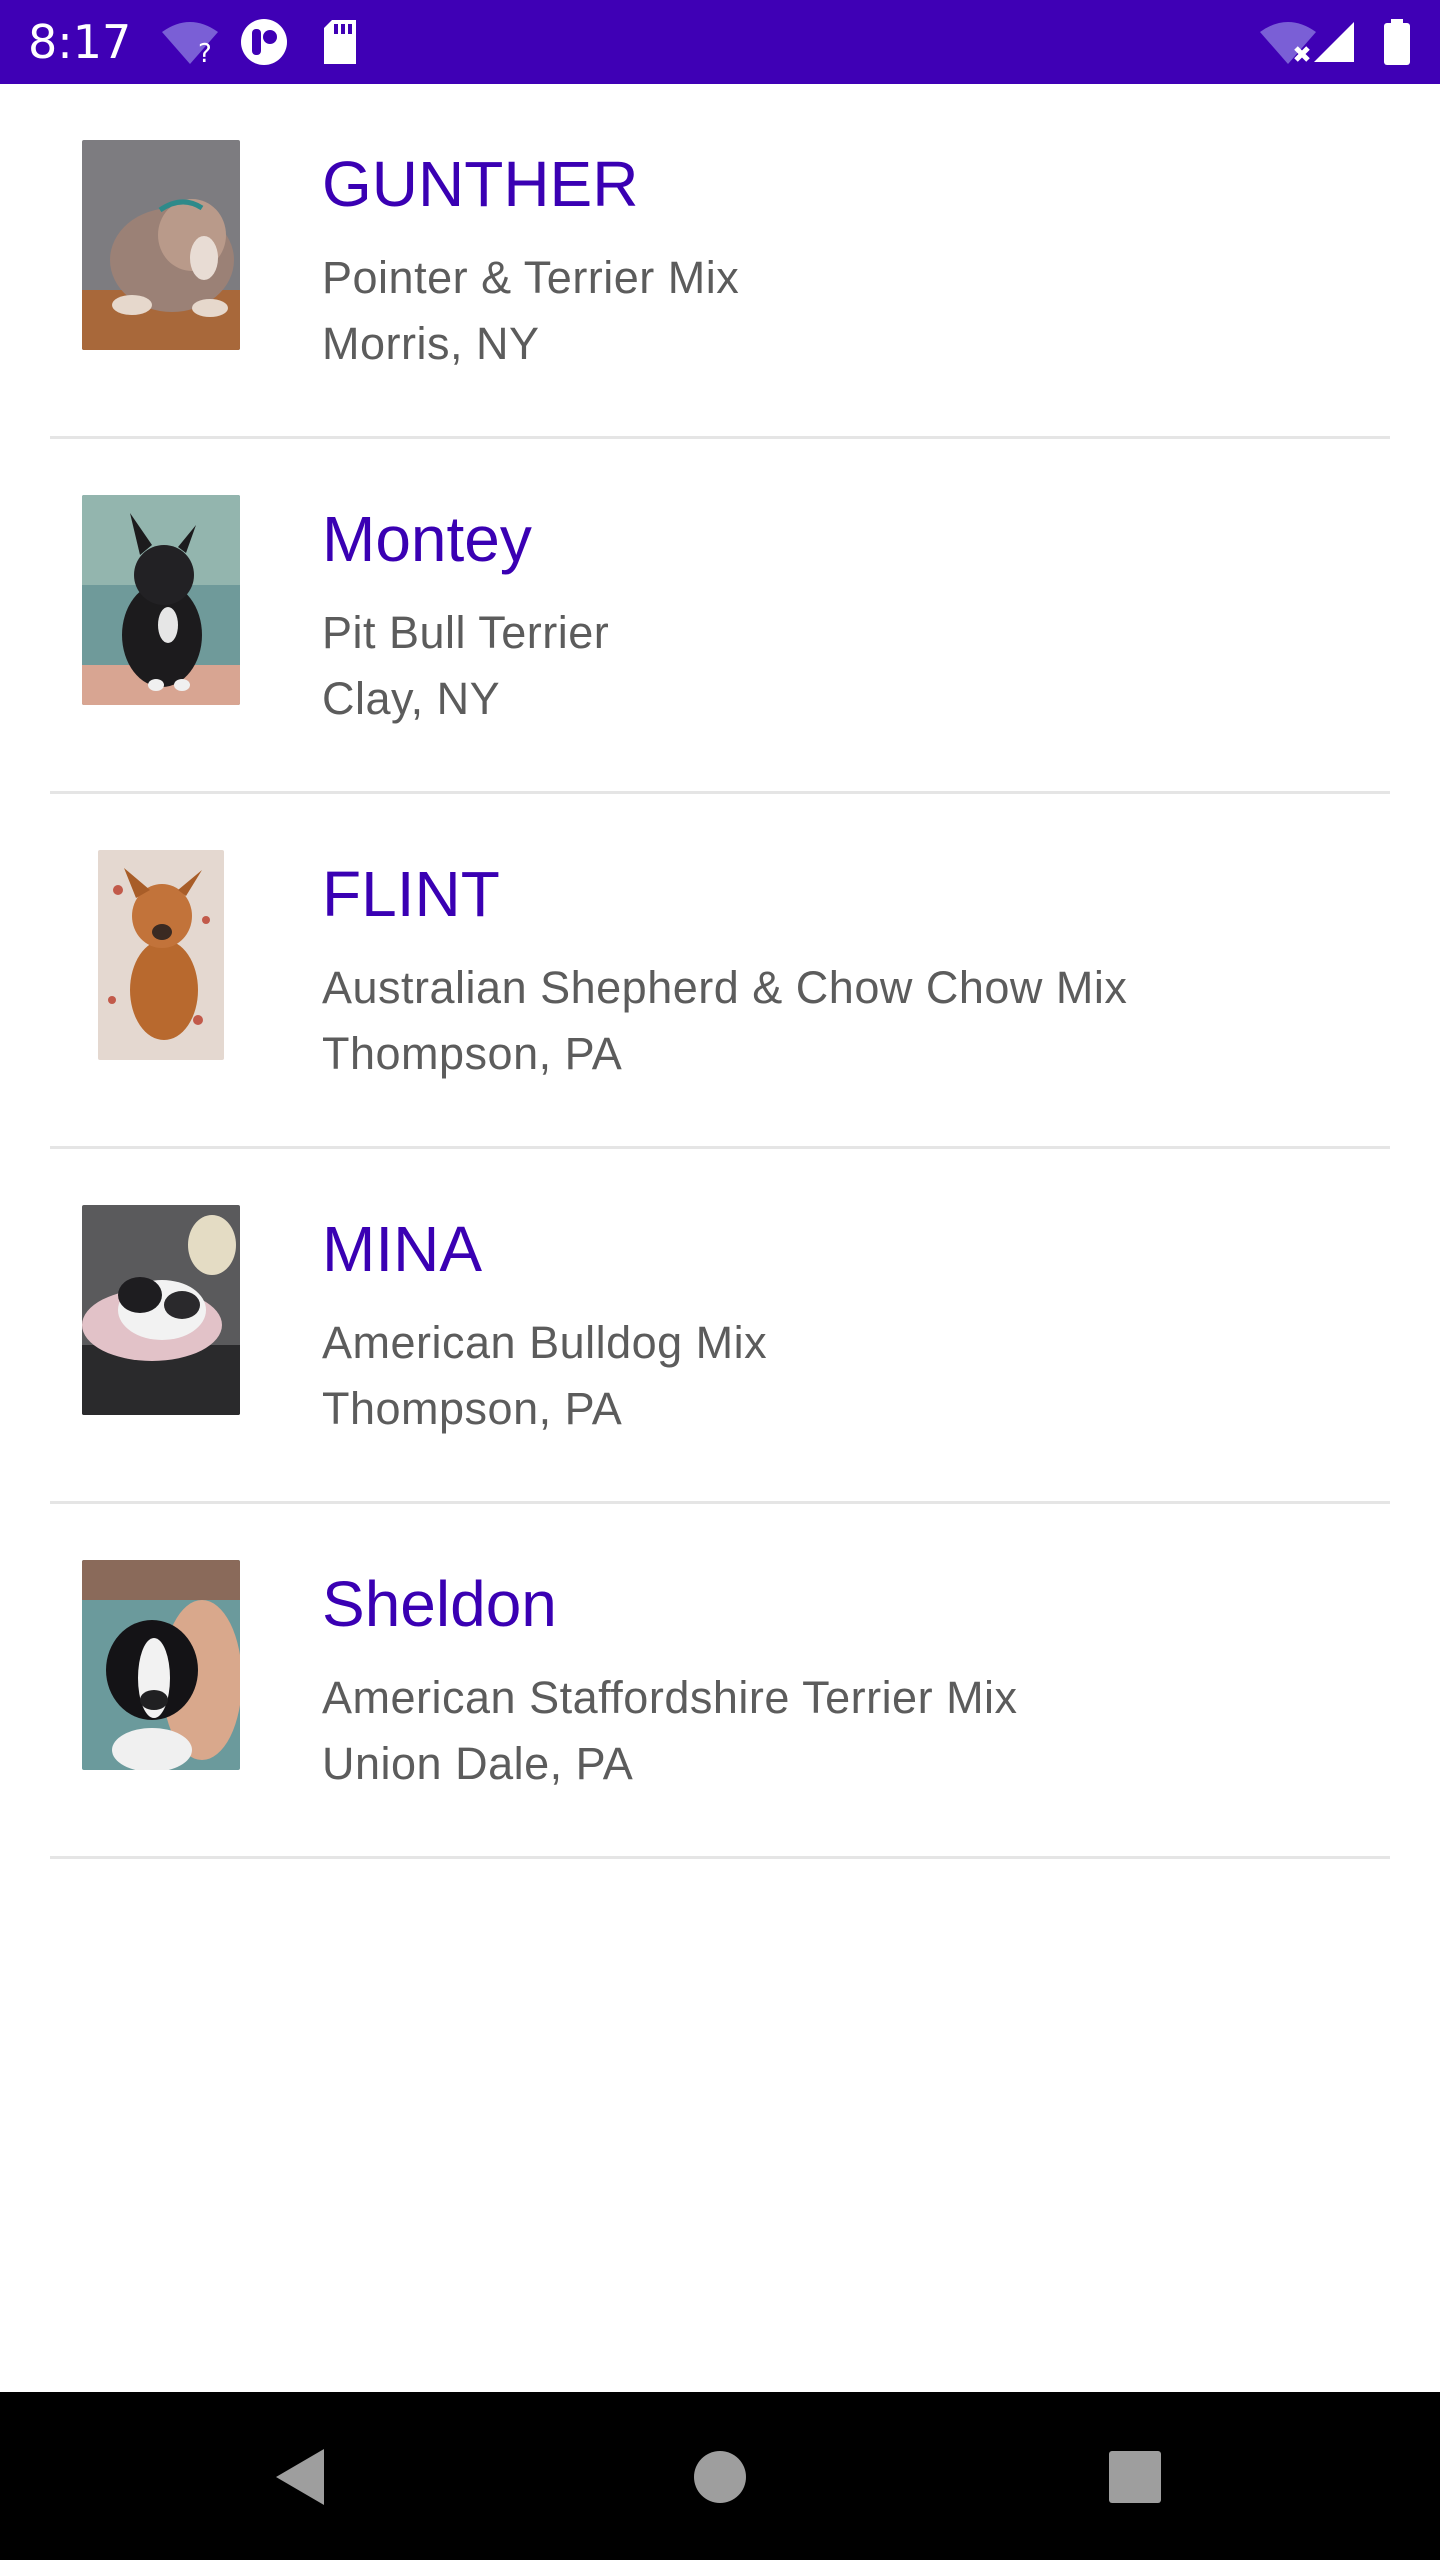  What do you see at coordinates (466, 632) in the screenshot?
I see `pet-breed: Pit Bull Terrier` at bounding box center [466, 632].